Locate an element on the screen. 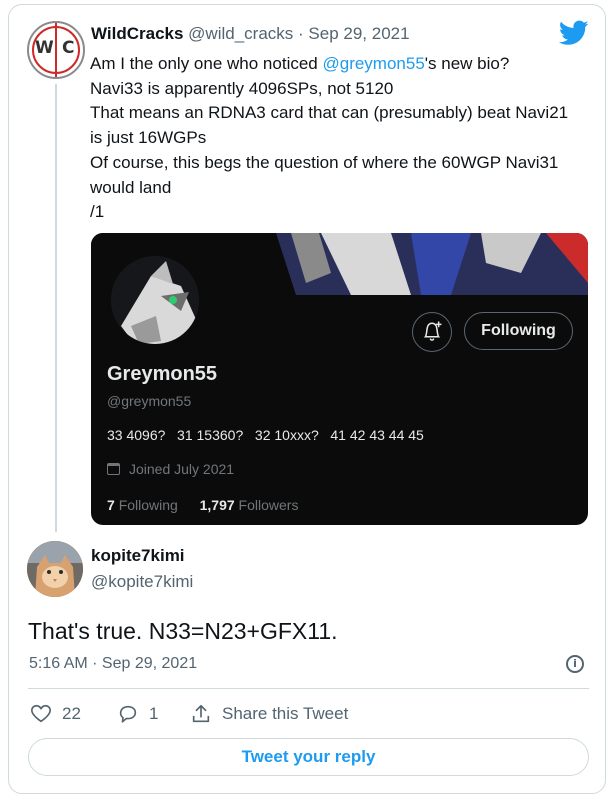  parent-body-line-6: would land is located at coordinates (131, 187).